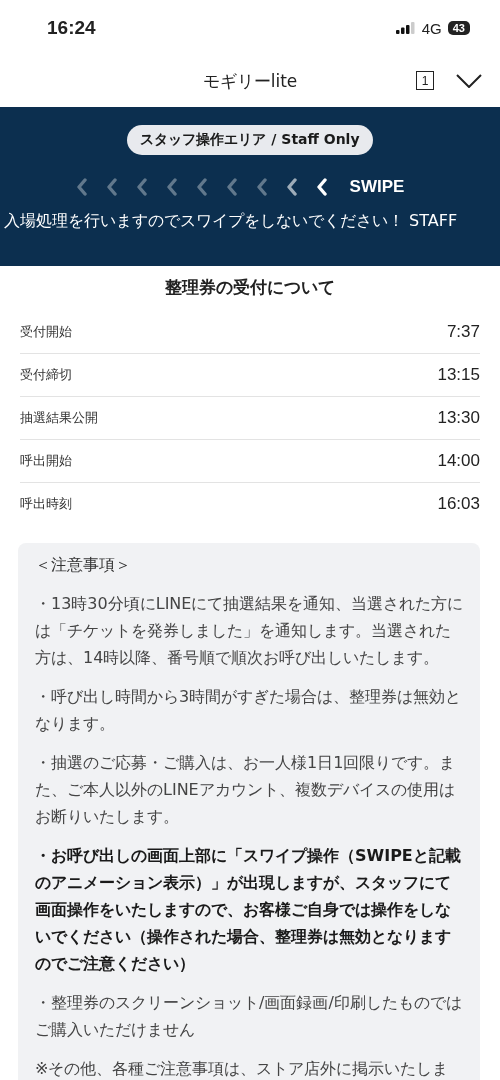 The height and width of the screenshot is (1080, 500). I want to click on schedule-time: 13:15, so click(458, 375).